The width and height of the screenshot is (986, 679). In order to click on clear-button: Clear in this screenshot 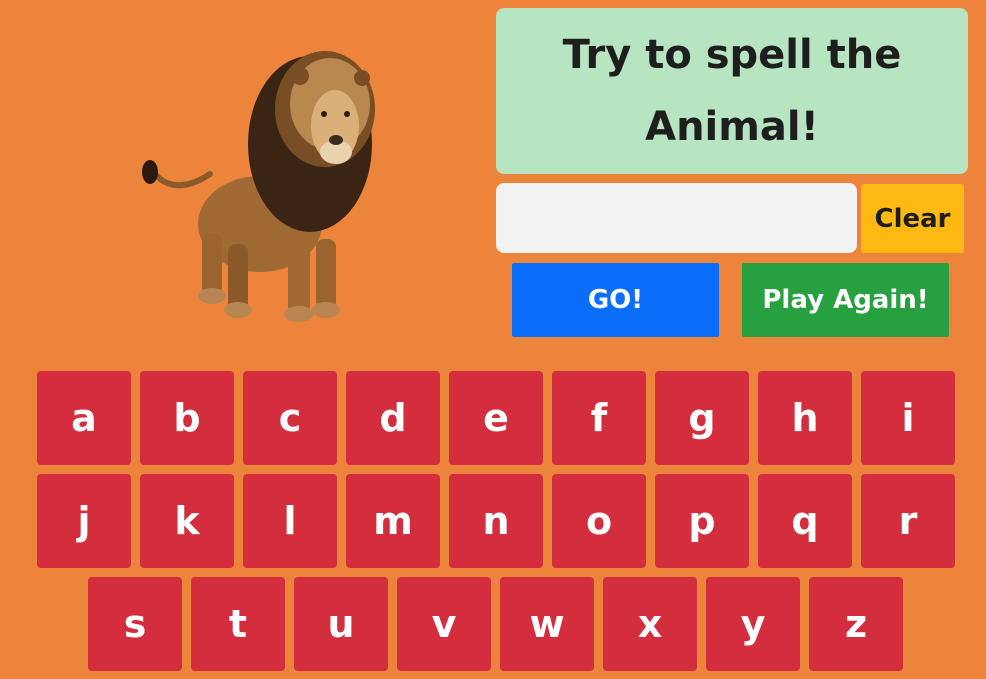, I will do `click(912, 218)`.